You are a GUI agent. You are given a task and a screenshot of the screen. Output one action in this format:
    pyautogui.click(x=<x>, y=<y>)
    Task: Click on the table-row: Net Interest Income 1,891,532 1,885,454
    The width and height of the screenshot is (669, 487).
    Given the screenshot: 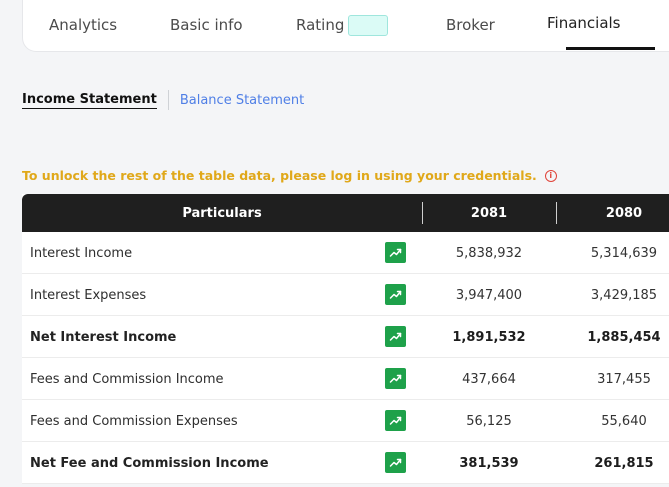 What is the action you would take?
    pyautogui.click(x=345, y=337)
    